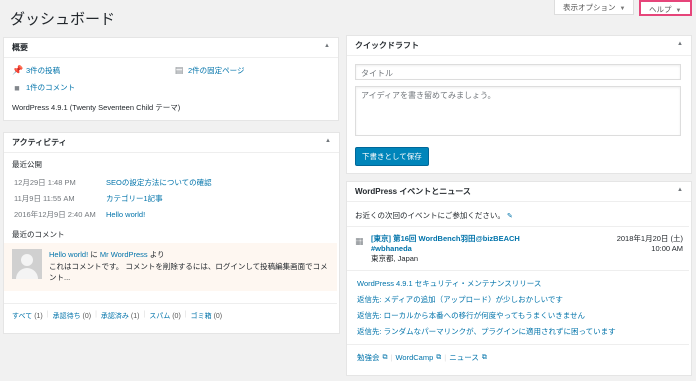 Image resolution: width=696 pixels, height=381 pixels. Describe the element at coordinates (171, 143) in the screenshot. I see `activity-header: アクティビティ ▲` at that location.